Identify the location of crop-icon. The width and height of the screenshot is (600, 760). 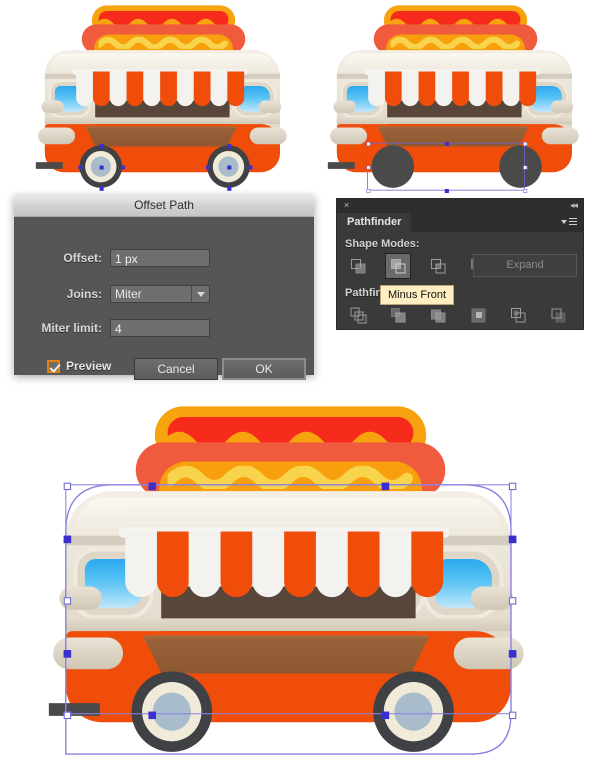
(478, 315).